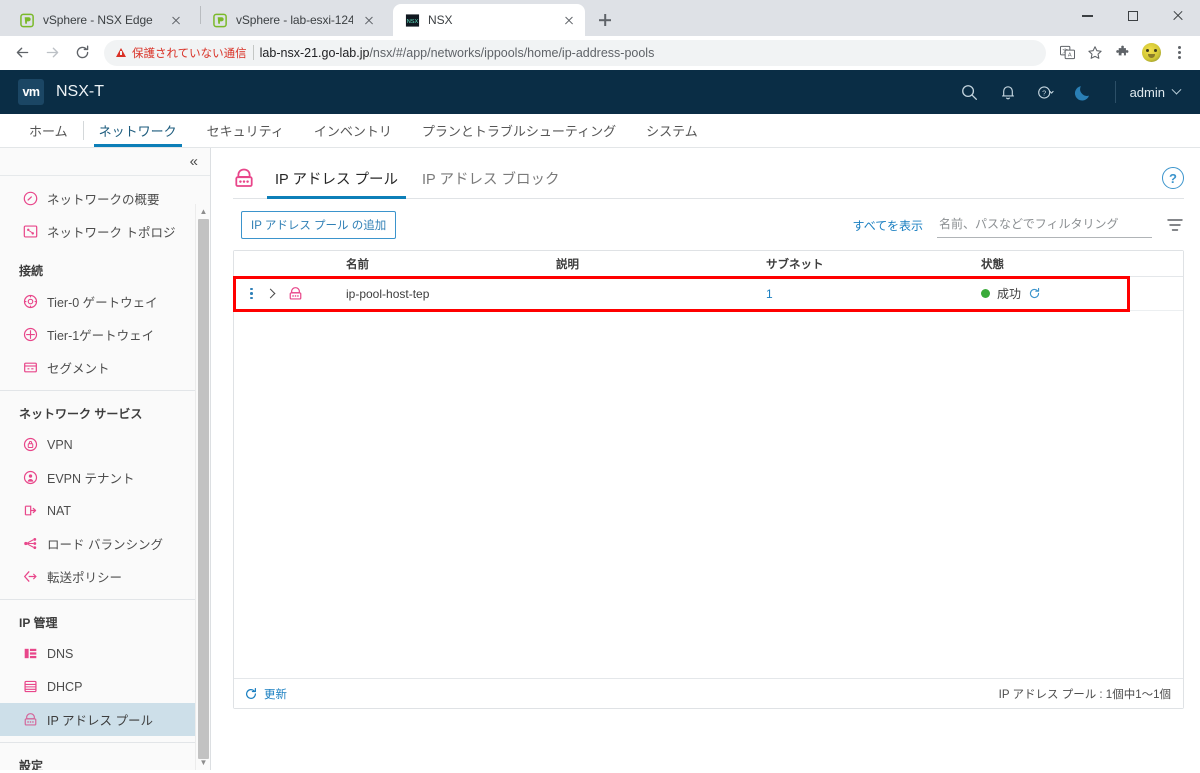  What do you see at coordinates (1179, 53) in the screenshot?
I see `chrome-menu-icon` at bounding box center [1179, 53].